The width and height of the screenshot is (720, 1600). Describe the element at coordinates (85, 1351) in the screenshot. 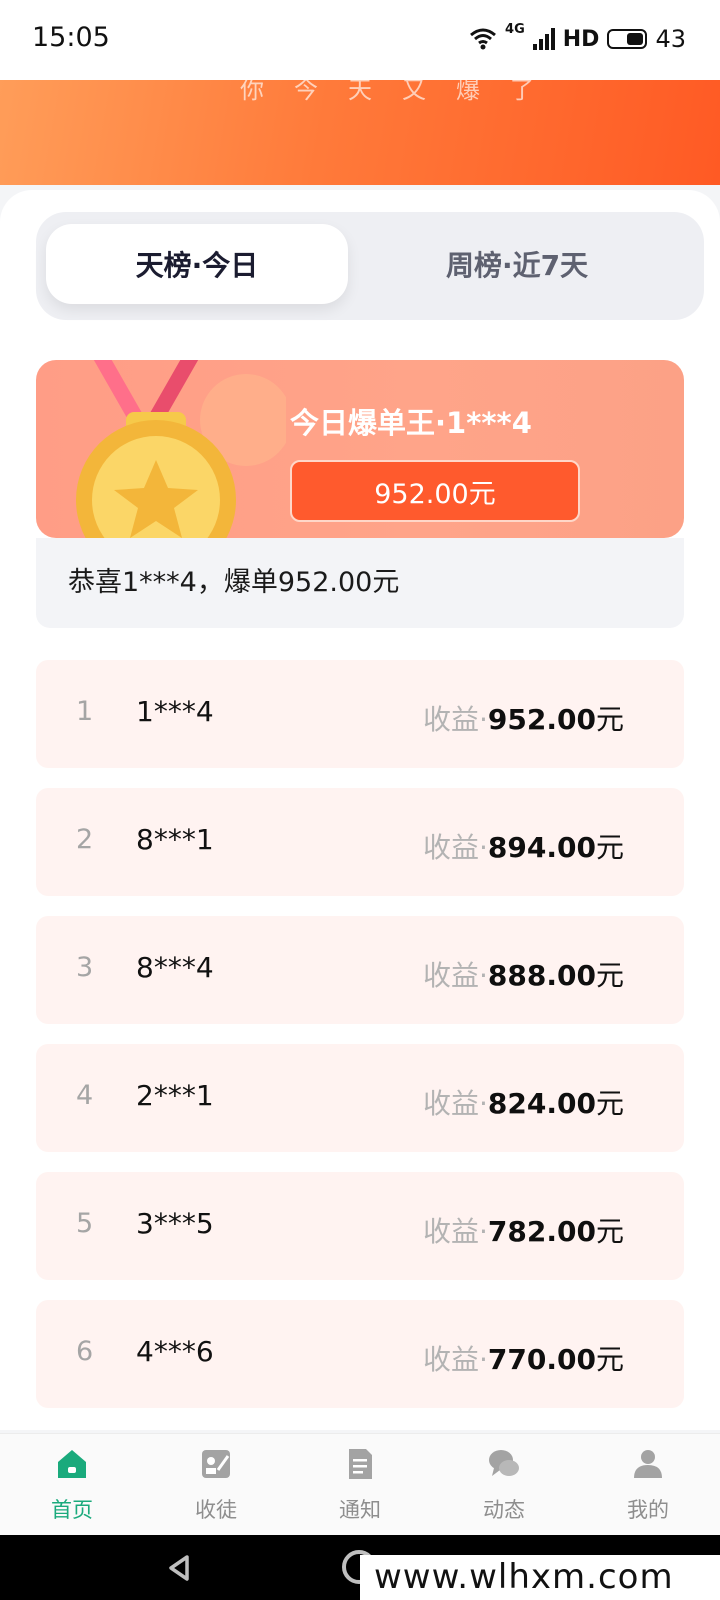

I see `rank-number: 6` at that location.